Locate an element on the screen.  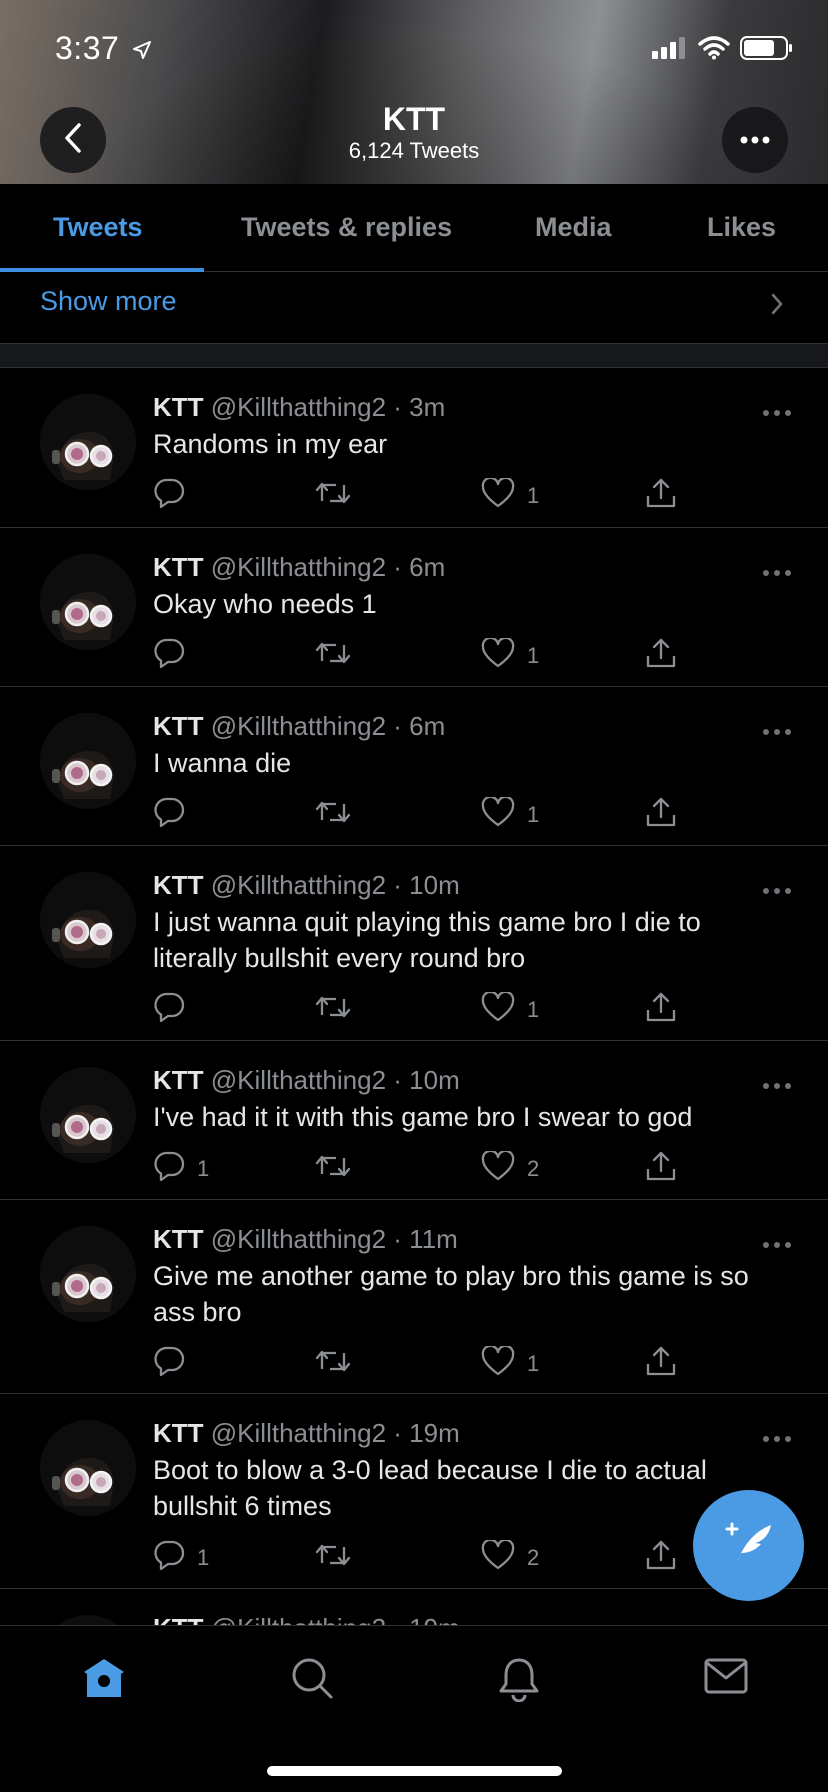
compose-feather-icon is located at coordinates (749, 1545).